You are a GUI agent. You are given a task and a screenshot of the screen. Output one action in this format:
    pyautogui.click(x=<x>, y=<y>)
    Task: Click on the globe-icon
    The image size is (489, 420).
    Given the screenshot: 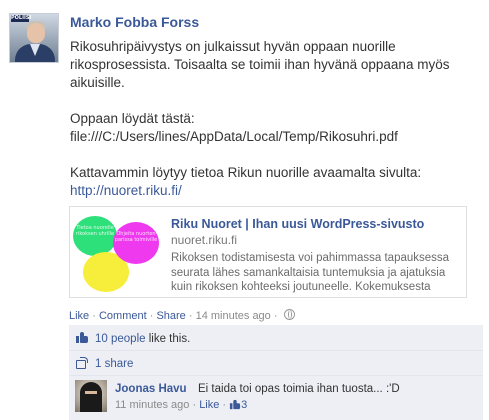 What is the action you would take?
    pyautogui.click(x=289, y=314)
    